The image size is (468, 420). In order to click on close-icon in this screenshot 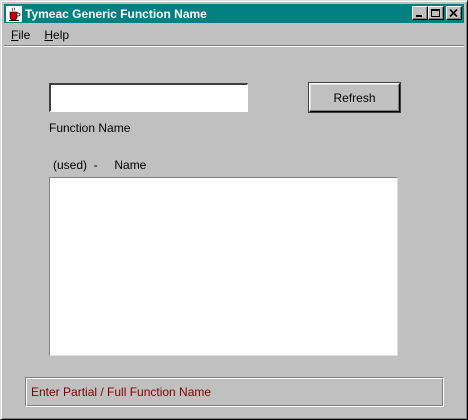, I will do `click(453, 13)`.